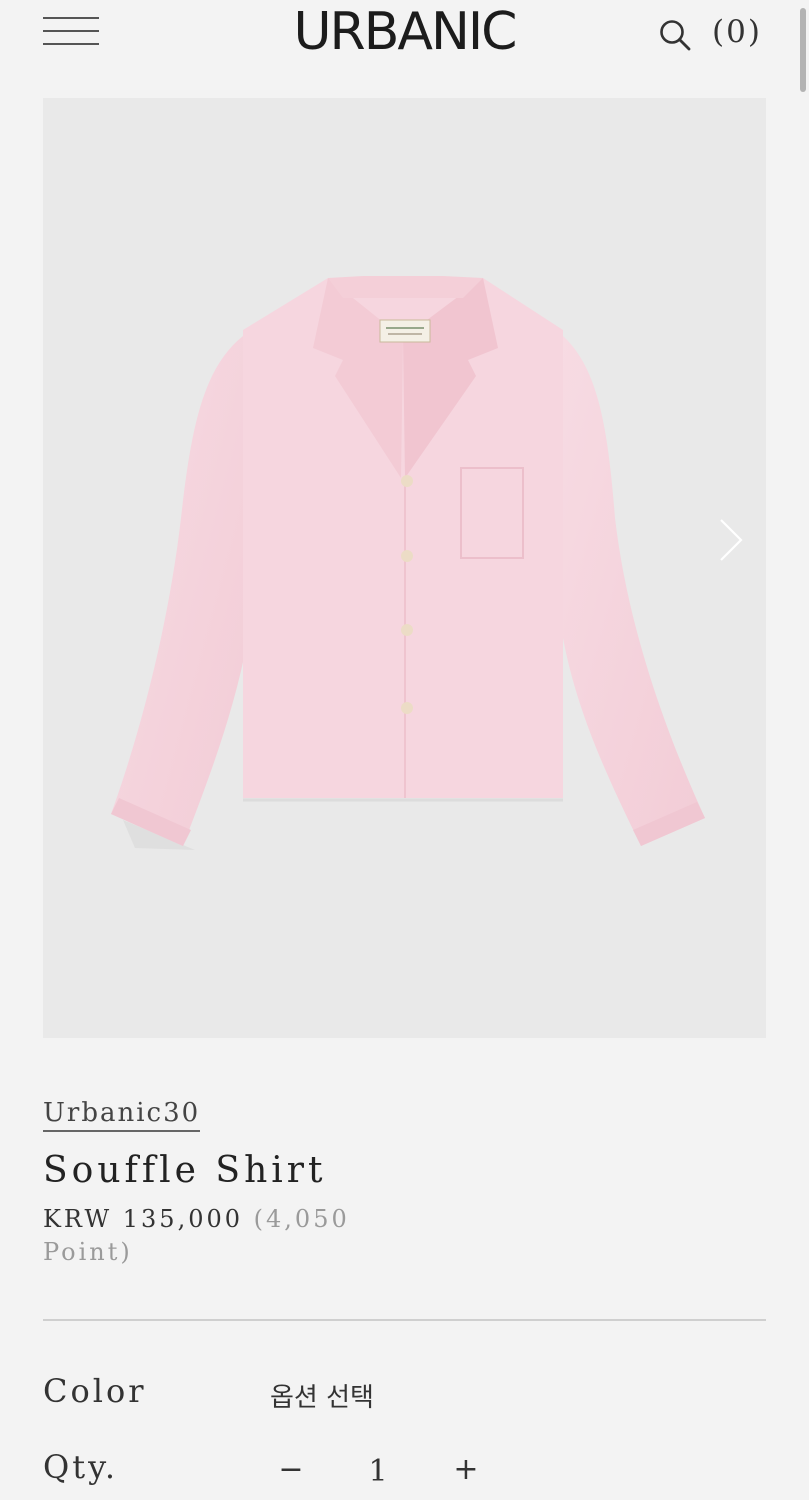 This screenshot has width=809, height=1500. What do you see at coordinates (404, 1320) in the screenshot?
I see `divider` at bounding box center [404, 1320].